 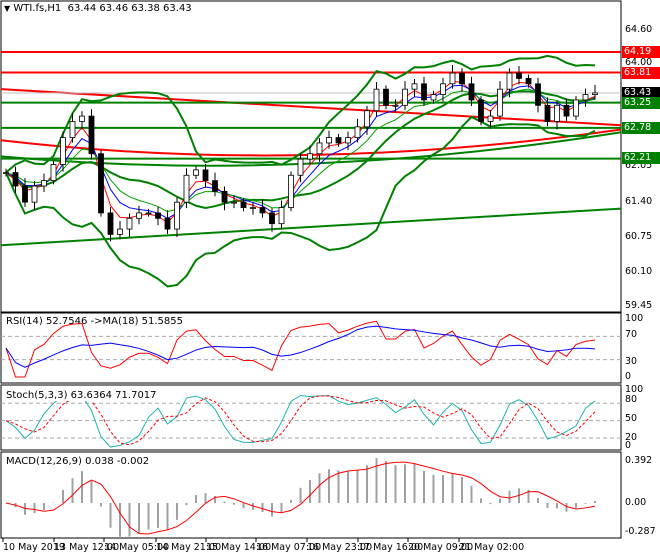 I want to click on stoch-tick: 0, so click(x=628, y=445).